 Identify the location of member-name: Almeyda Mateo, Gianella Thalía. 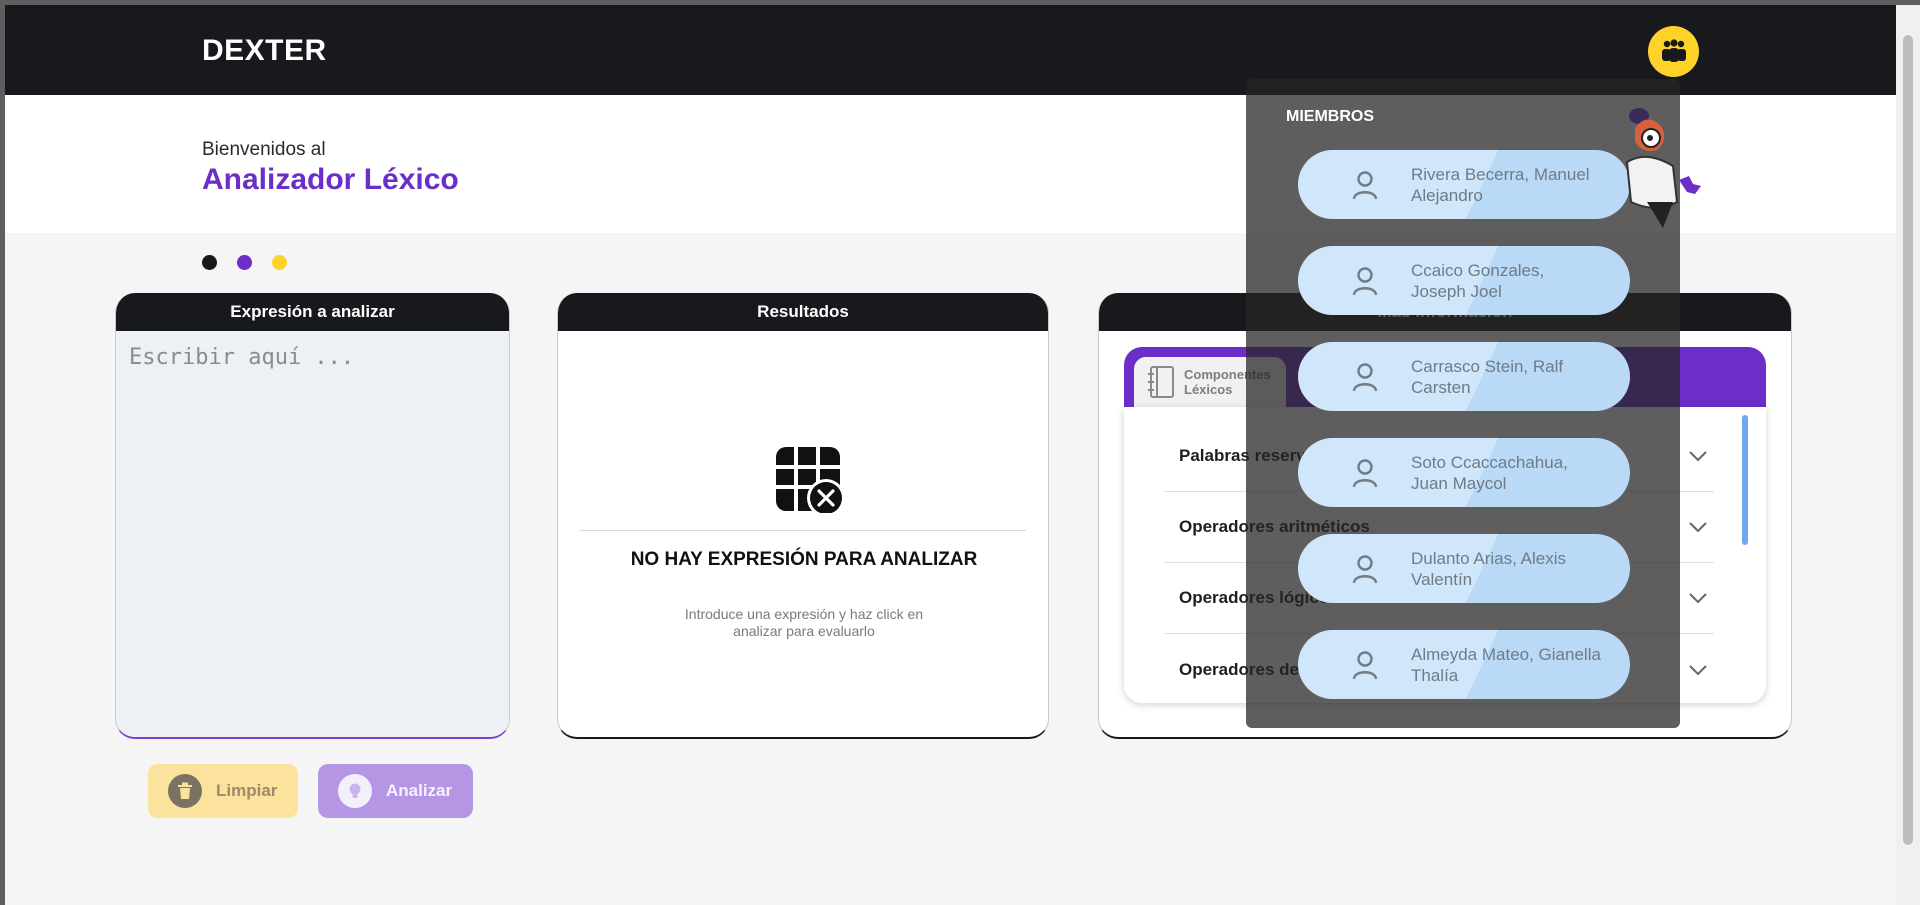
(1506, 664).